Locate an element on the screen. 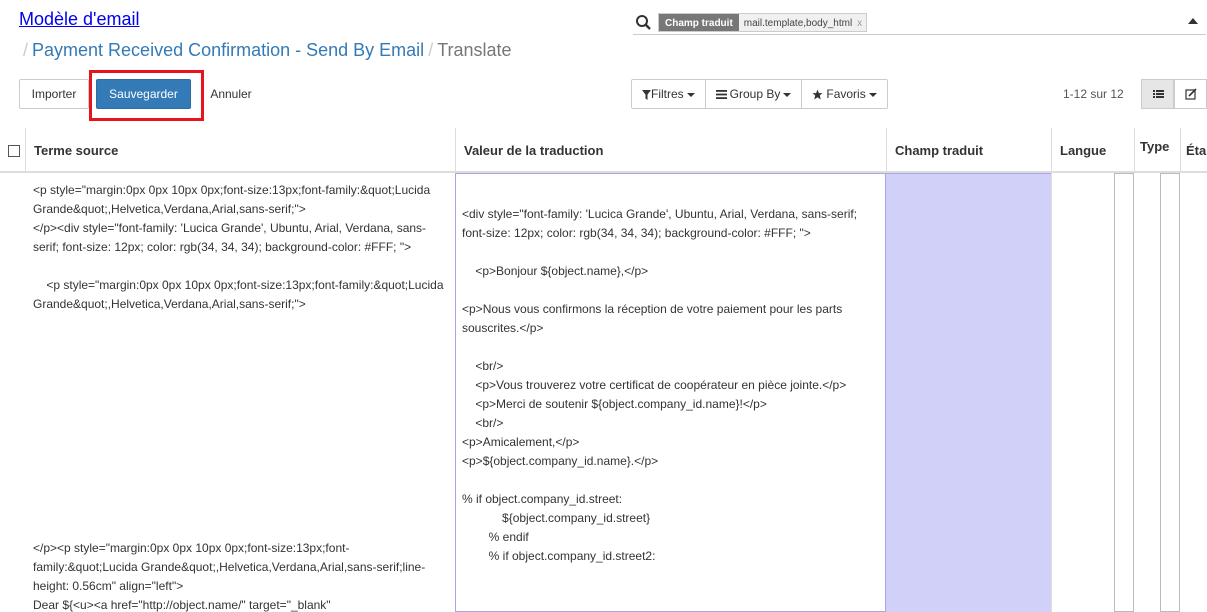  groupby-label: Group By is located at coordinates (755, 94).